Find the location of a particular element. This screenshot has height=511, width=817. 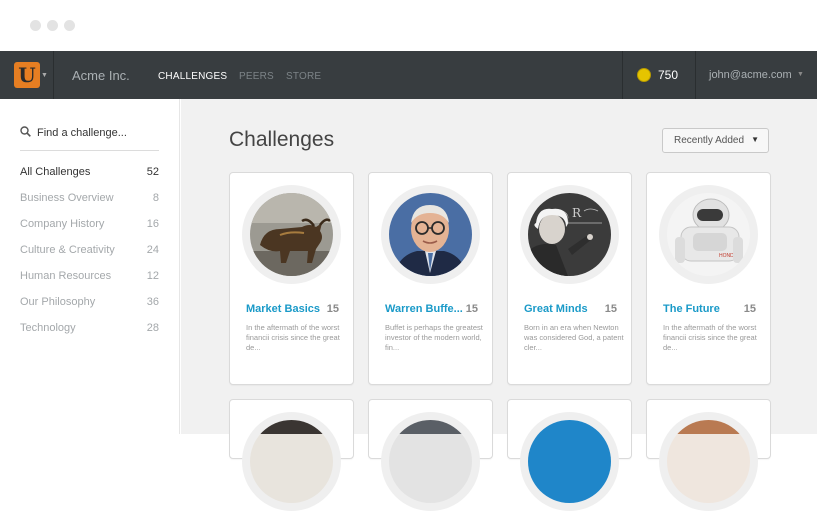

category-count: 16 is located at coordinates (152, 224).